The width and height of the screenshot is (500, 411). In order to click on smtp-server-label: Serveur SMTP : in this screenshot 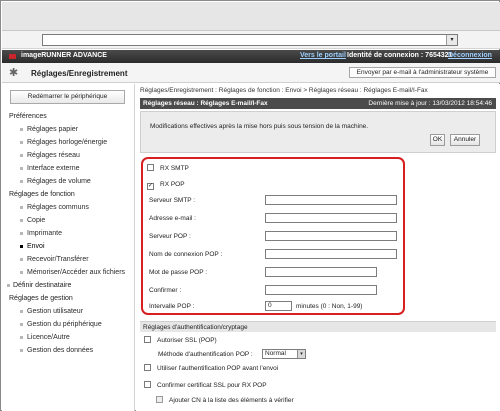, I will do `click(172, 200)`.